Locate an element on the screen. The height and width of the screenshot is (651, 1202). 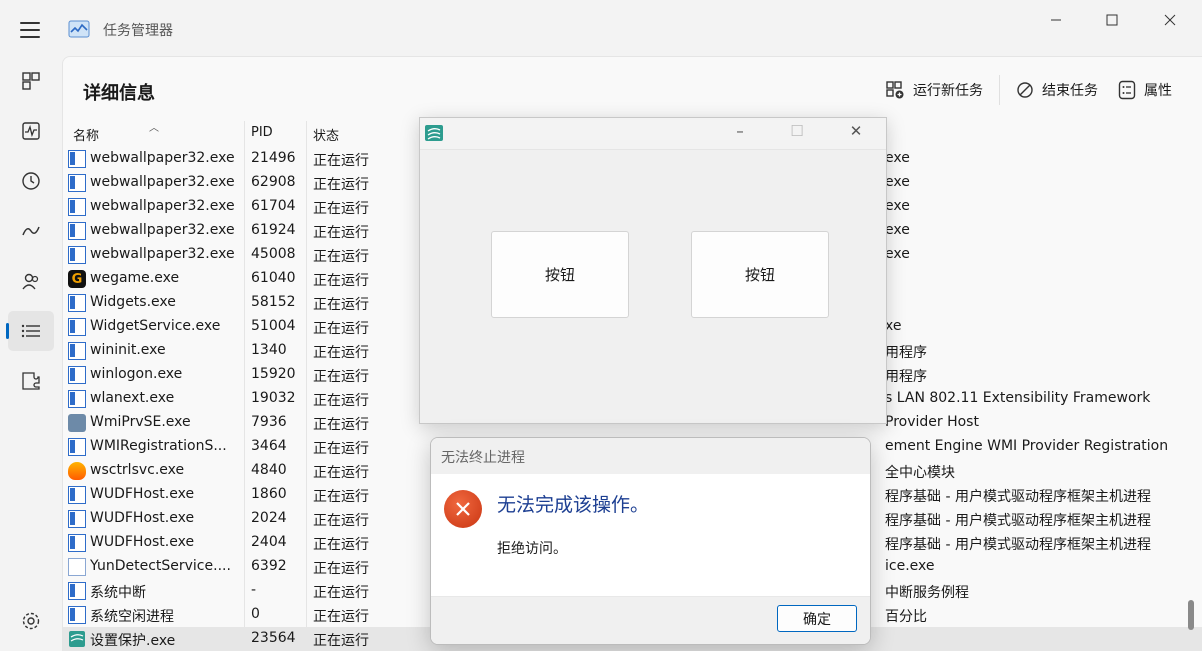
process-pid: 61040 is located at coordinates (273, 278).